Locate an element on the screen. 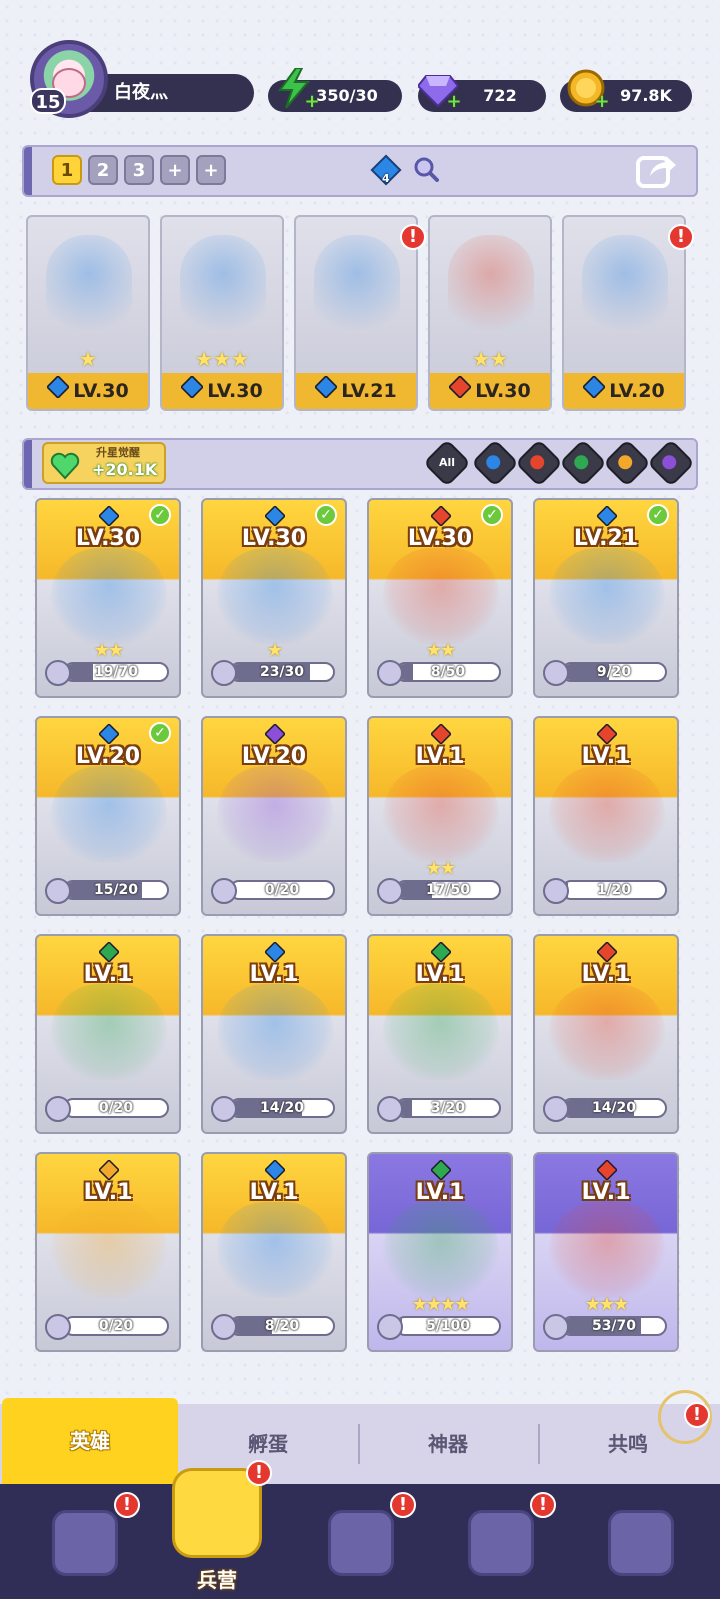 This screenshot has width=720, height=1599. nav-map: ! is located at coordinates (360, 1543).